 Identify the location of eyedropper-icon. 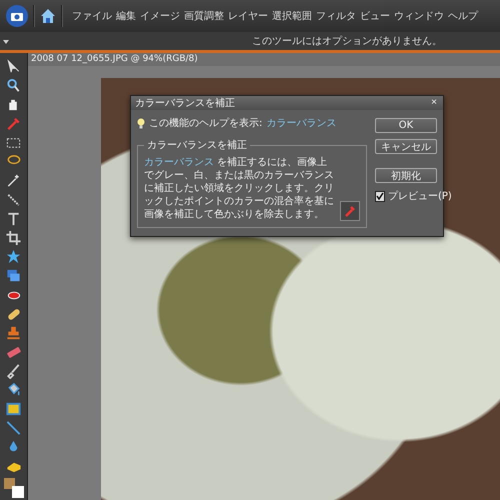
(350, 211).